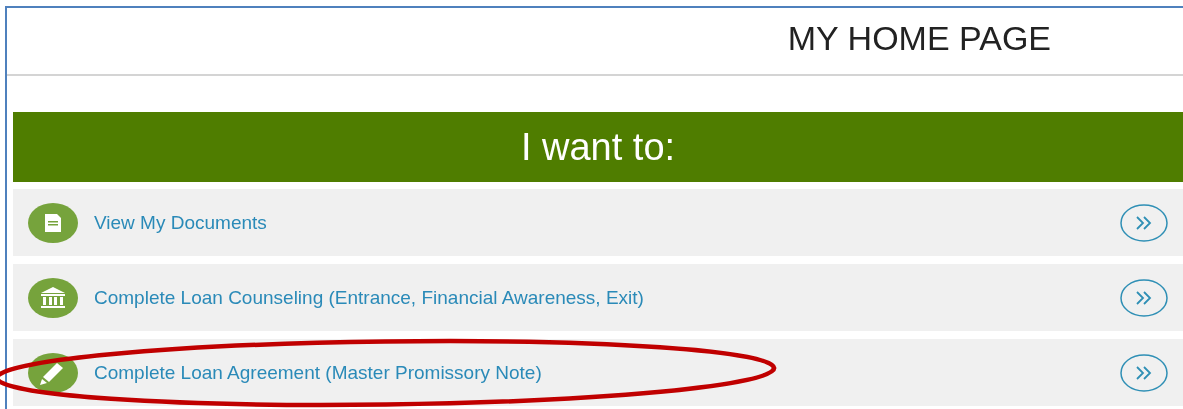 Image resolution: width=1183 pixels, height=409 pixels. I want to click on action-link: Complete Loan Agreement (Master Promissory Note), so click(606, 372).